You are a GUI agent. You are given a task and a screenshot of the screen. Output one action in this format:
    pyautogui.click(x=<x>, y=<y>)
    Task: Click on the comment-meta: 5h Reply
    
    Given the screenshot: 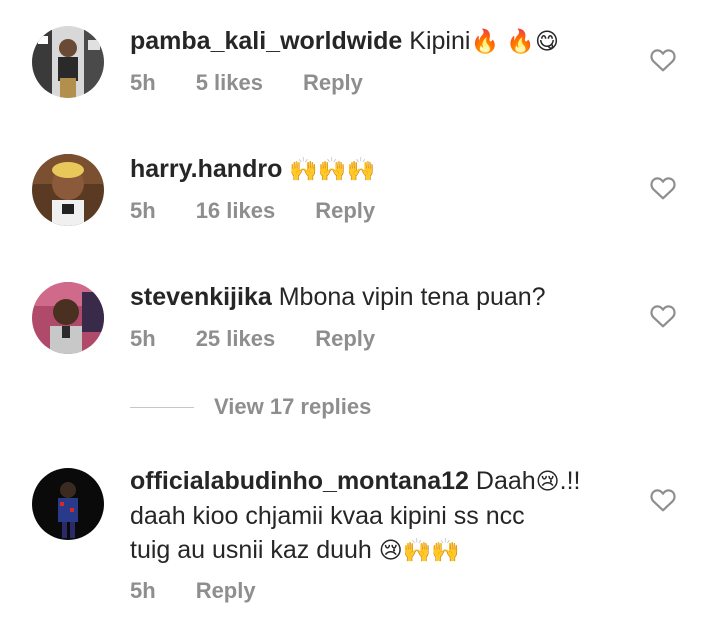 What is the action you would take?
    pyautogui.click(x=193, y=591)
    